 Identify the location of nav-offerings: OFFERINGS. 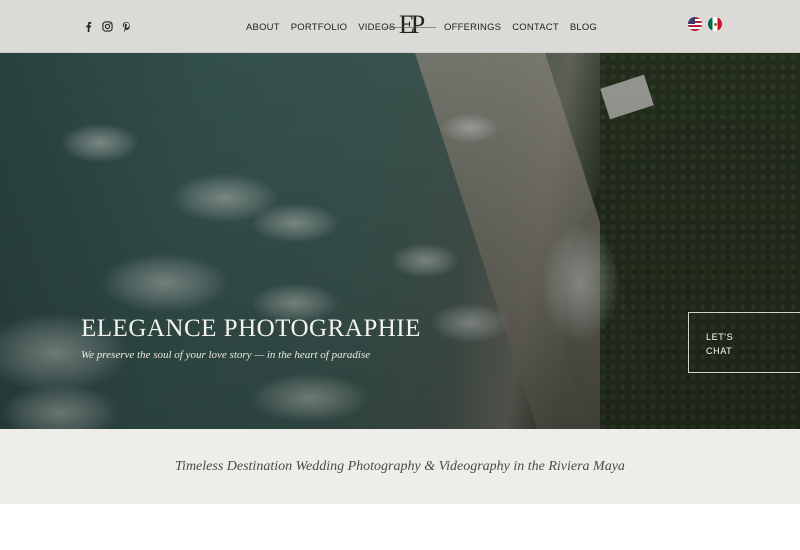
(472, 27).